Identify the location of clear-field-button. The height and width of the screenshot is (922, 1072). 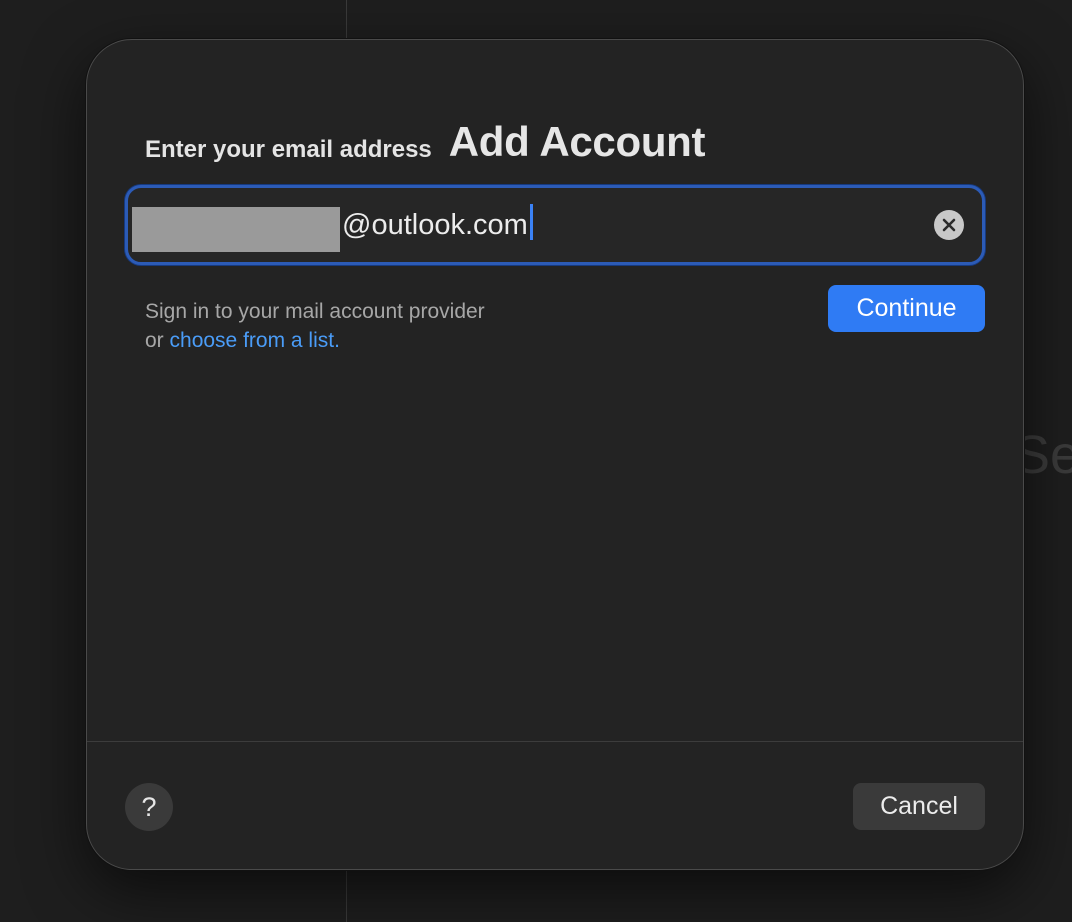
(949, 225).